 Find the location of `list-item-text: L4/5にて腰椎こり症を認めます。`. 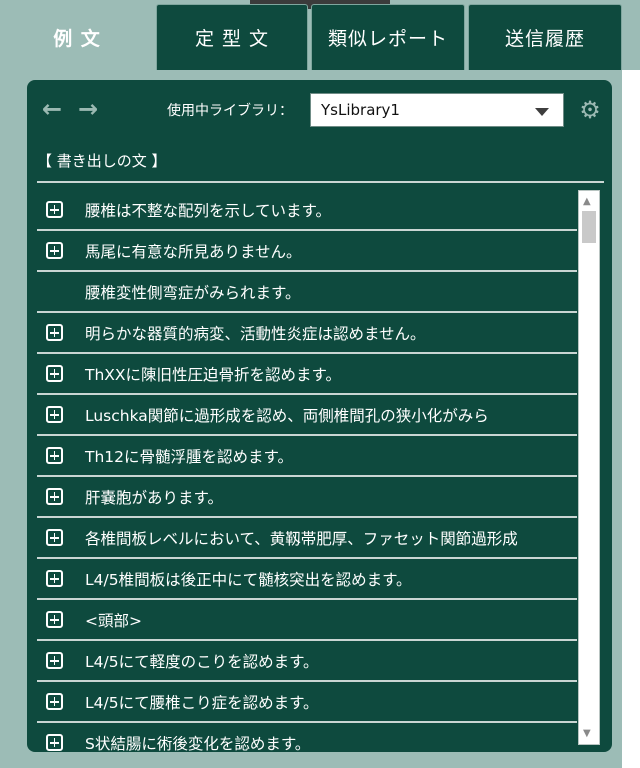

list-item-text: L4/5にて腰椎こり症を認めます。 is located at coordinates (202, 702).